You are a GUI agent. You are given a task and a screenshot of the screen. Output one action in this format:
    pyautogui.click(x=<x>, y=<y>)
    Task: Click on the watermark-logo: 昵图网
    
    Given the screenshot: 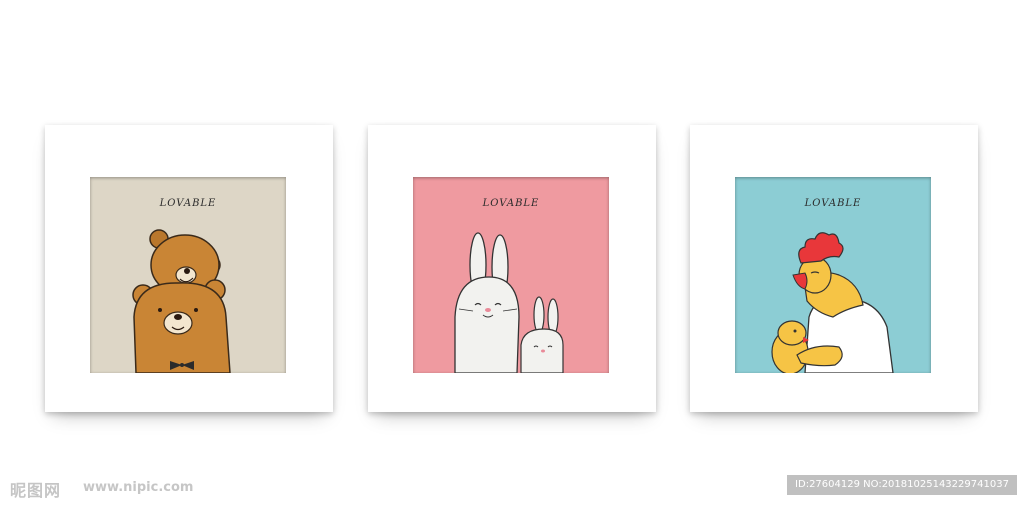 What is the action you would take?
    pyautogui.click(x=36, y=490)
    